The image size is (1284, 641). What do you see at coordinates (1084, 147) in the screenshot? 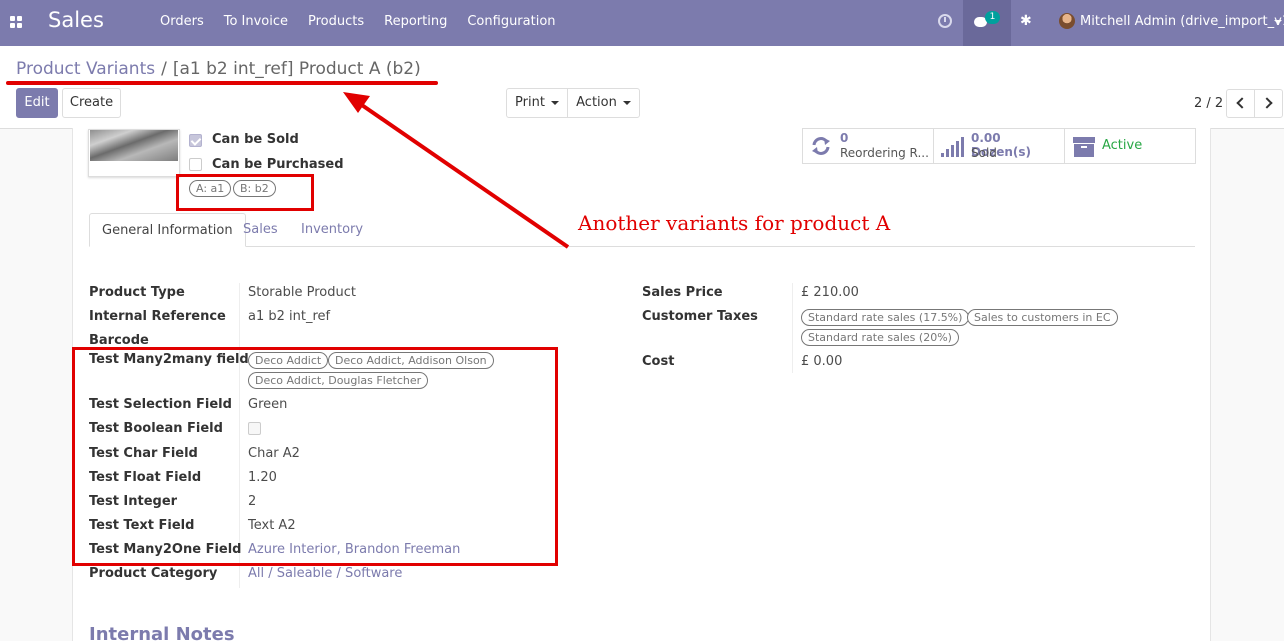
I see `archive-icon` at bounding box center [1084, 147].